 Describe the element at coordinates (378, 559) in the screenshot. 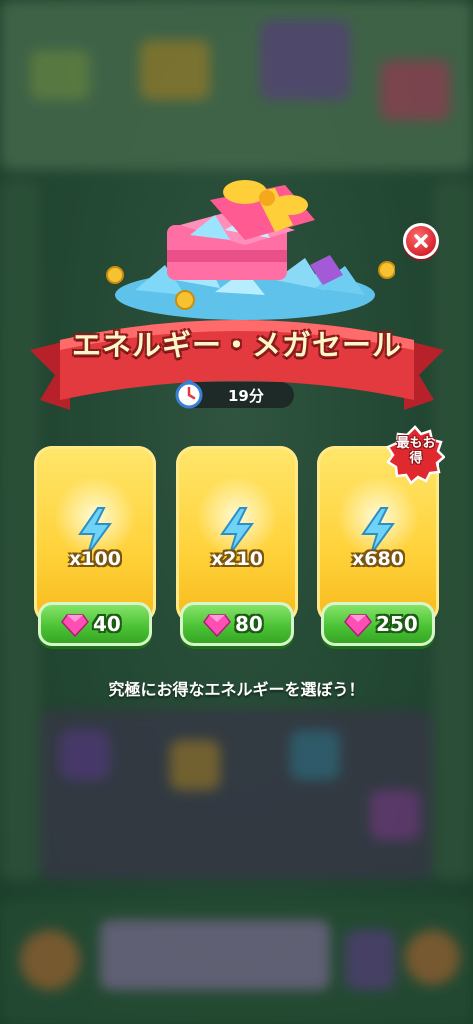

I see `pack-quantity: x680` at that location.